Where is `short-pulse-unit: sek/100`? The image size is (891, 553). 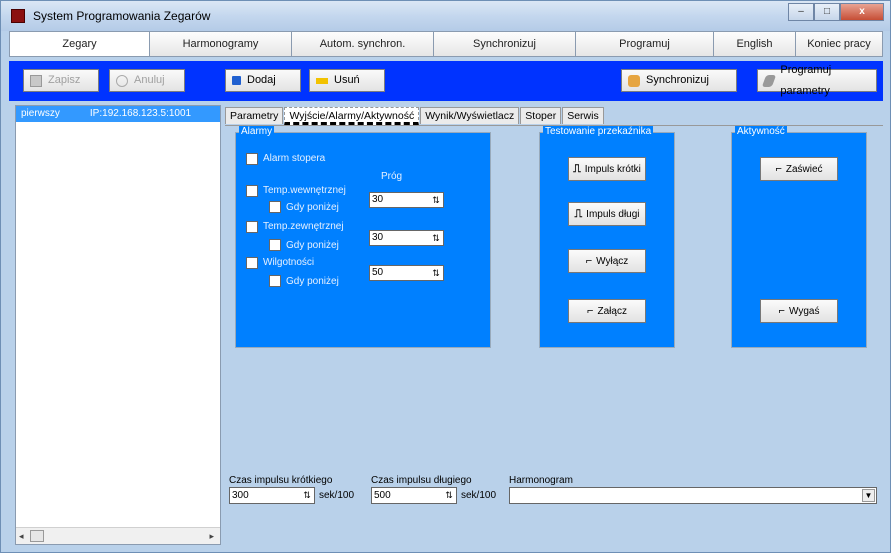 short-pulse-unit: sek/100 is located at coordinates (337, 495).